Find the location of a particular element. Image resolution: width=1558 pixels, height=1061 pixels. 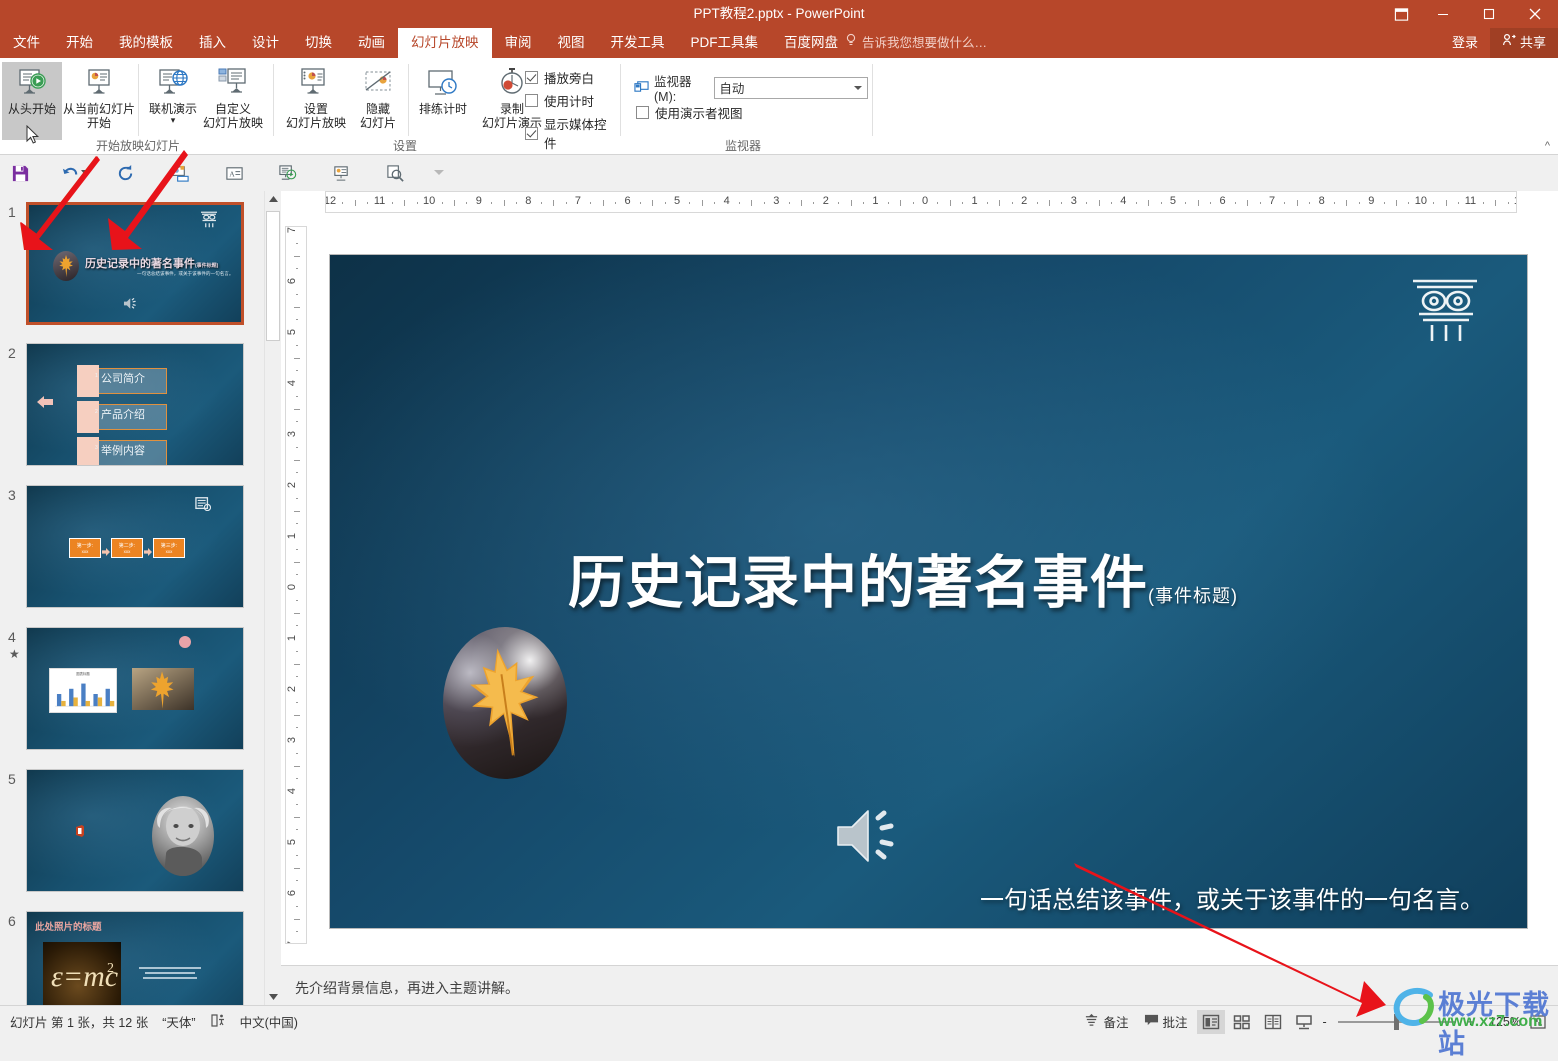

checkbox-presenter-view: 使用演示者视图 is located at coordinates (689, 112).